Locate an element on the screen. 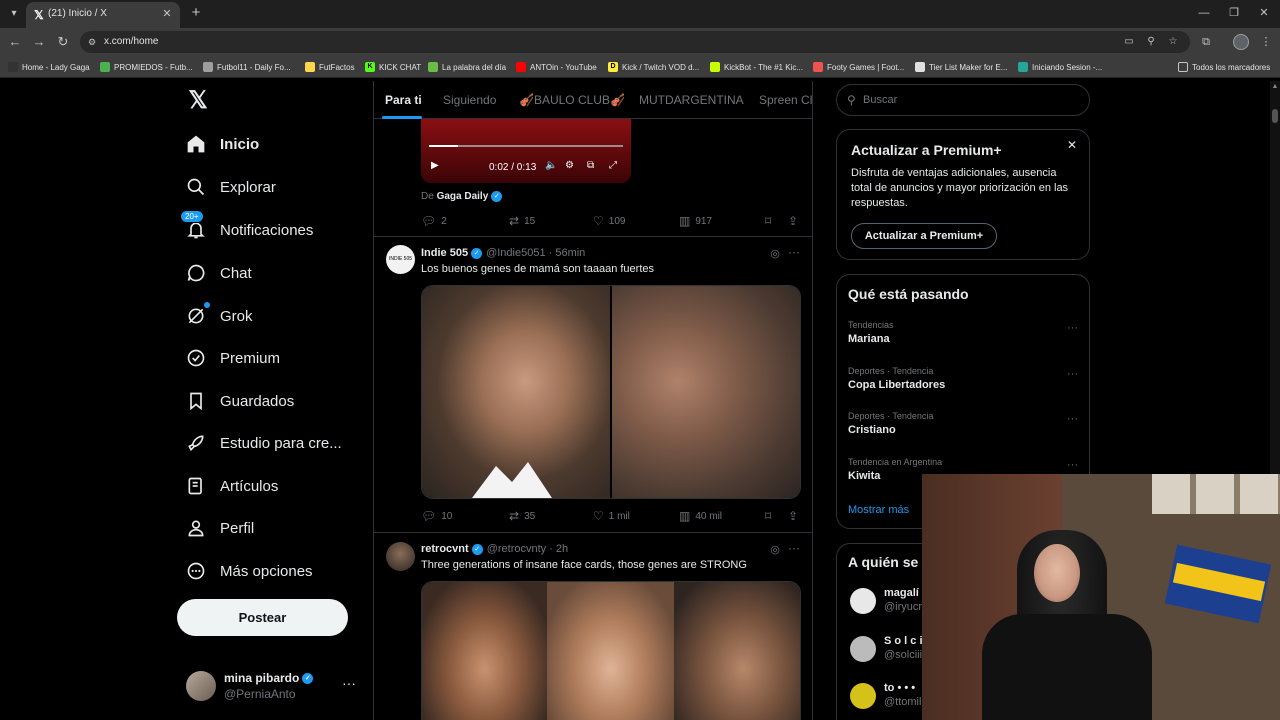 Image resolution: width=1280 pixels, height=720 pixels. trend-item: Deportes · Tendencia Cristiano ··· is located at coordinates (966, 429).